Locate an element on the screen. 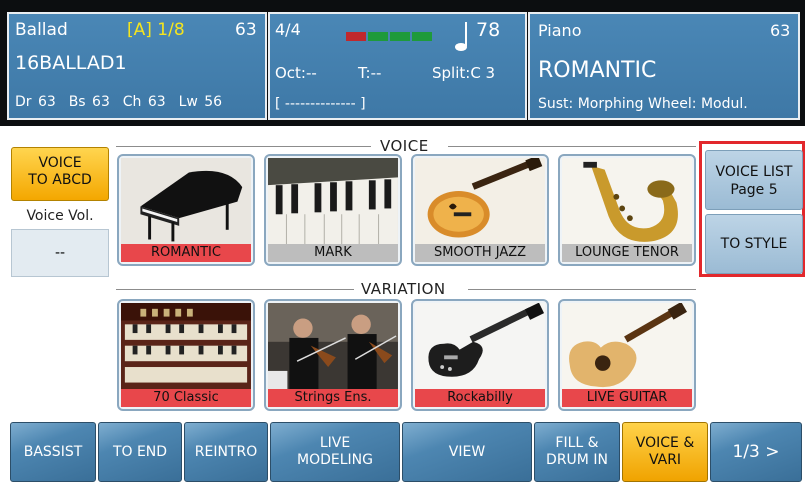 This screenshot has height=485, width=805. voice-divider-left is located at coordinates (243, 146).